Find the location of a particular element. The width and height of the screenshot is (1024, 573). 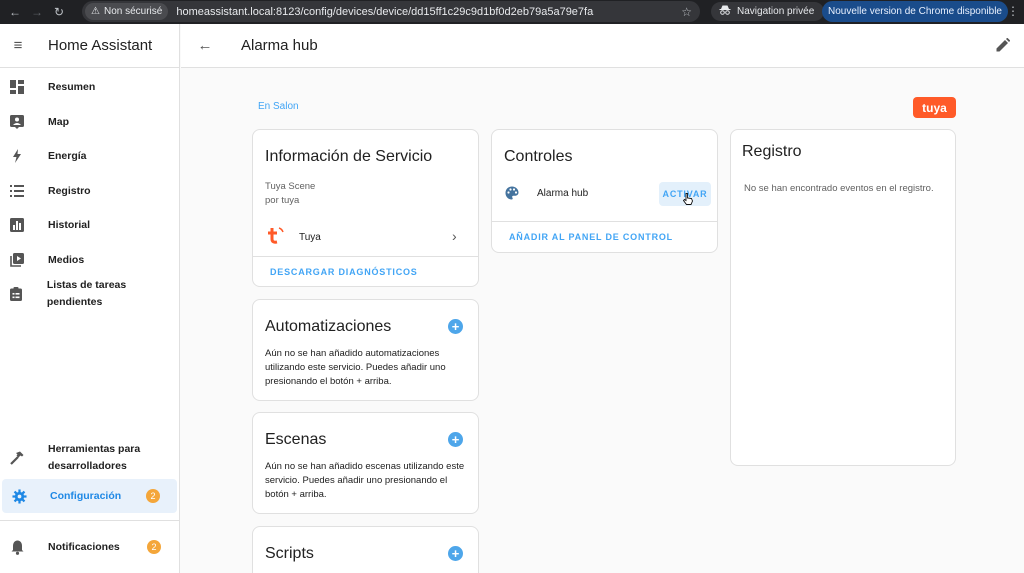

sidebar-item-historial: Historial is located at coordinates (90, 225).